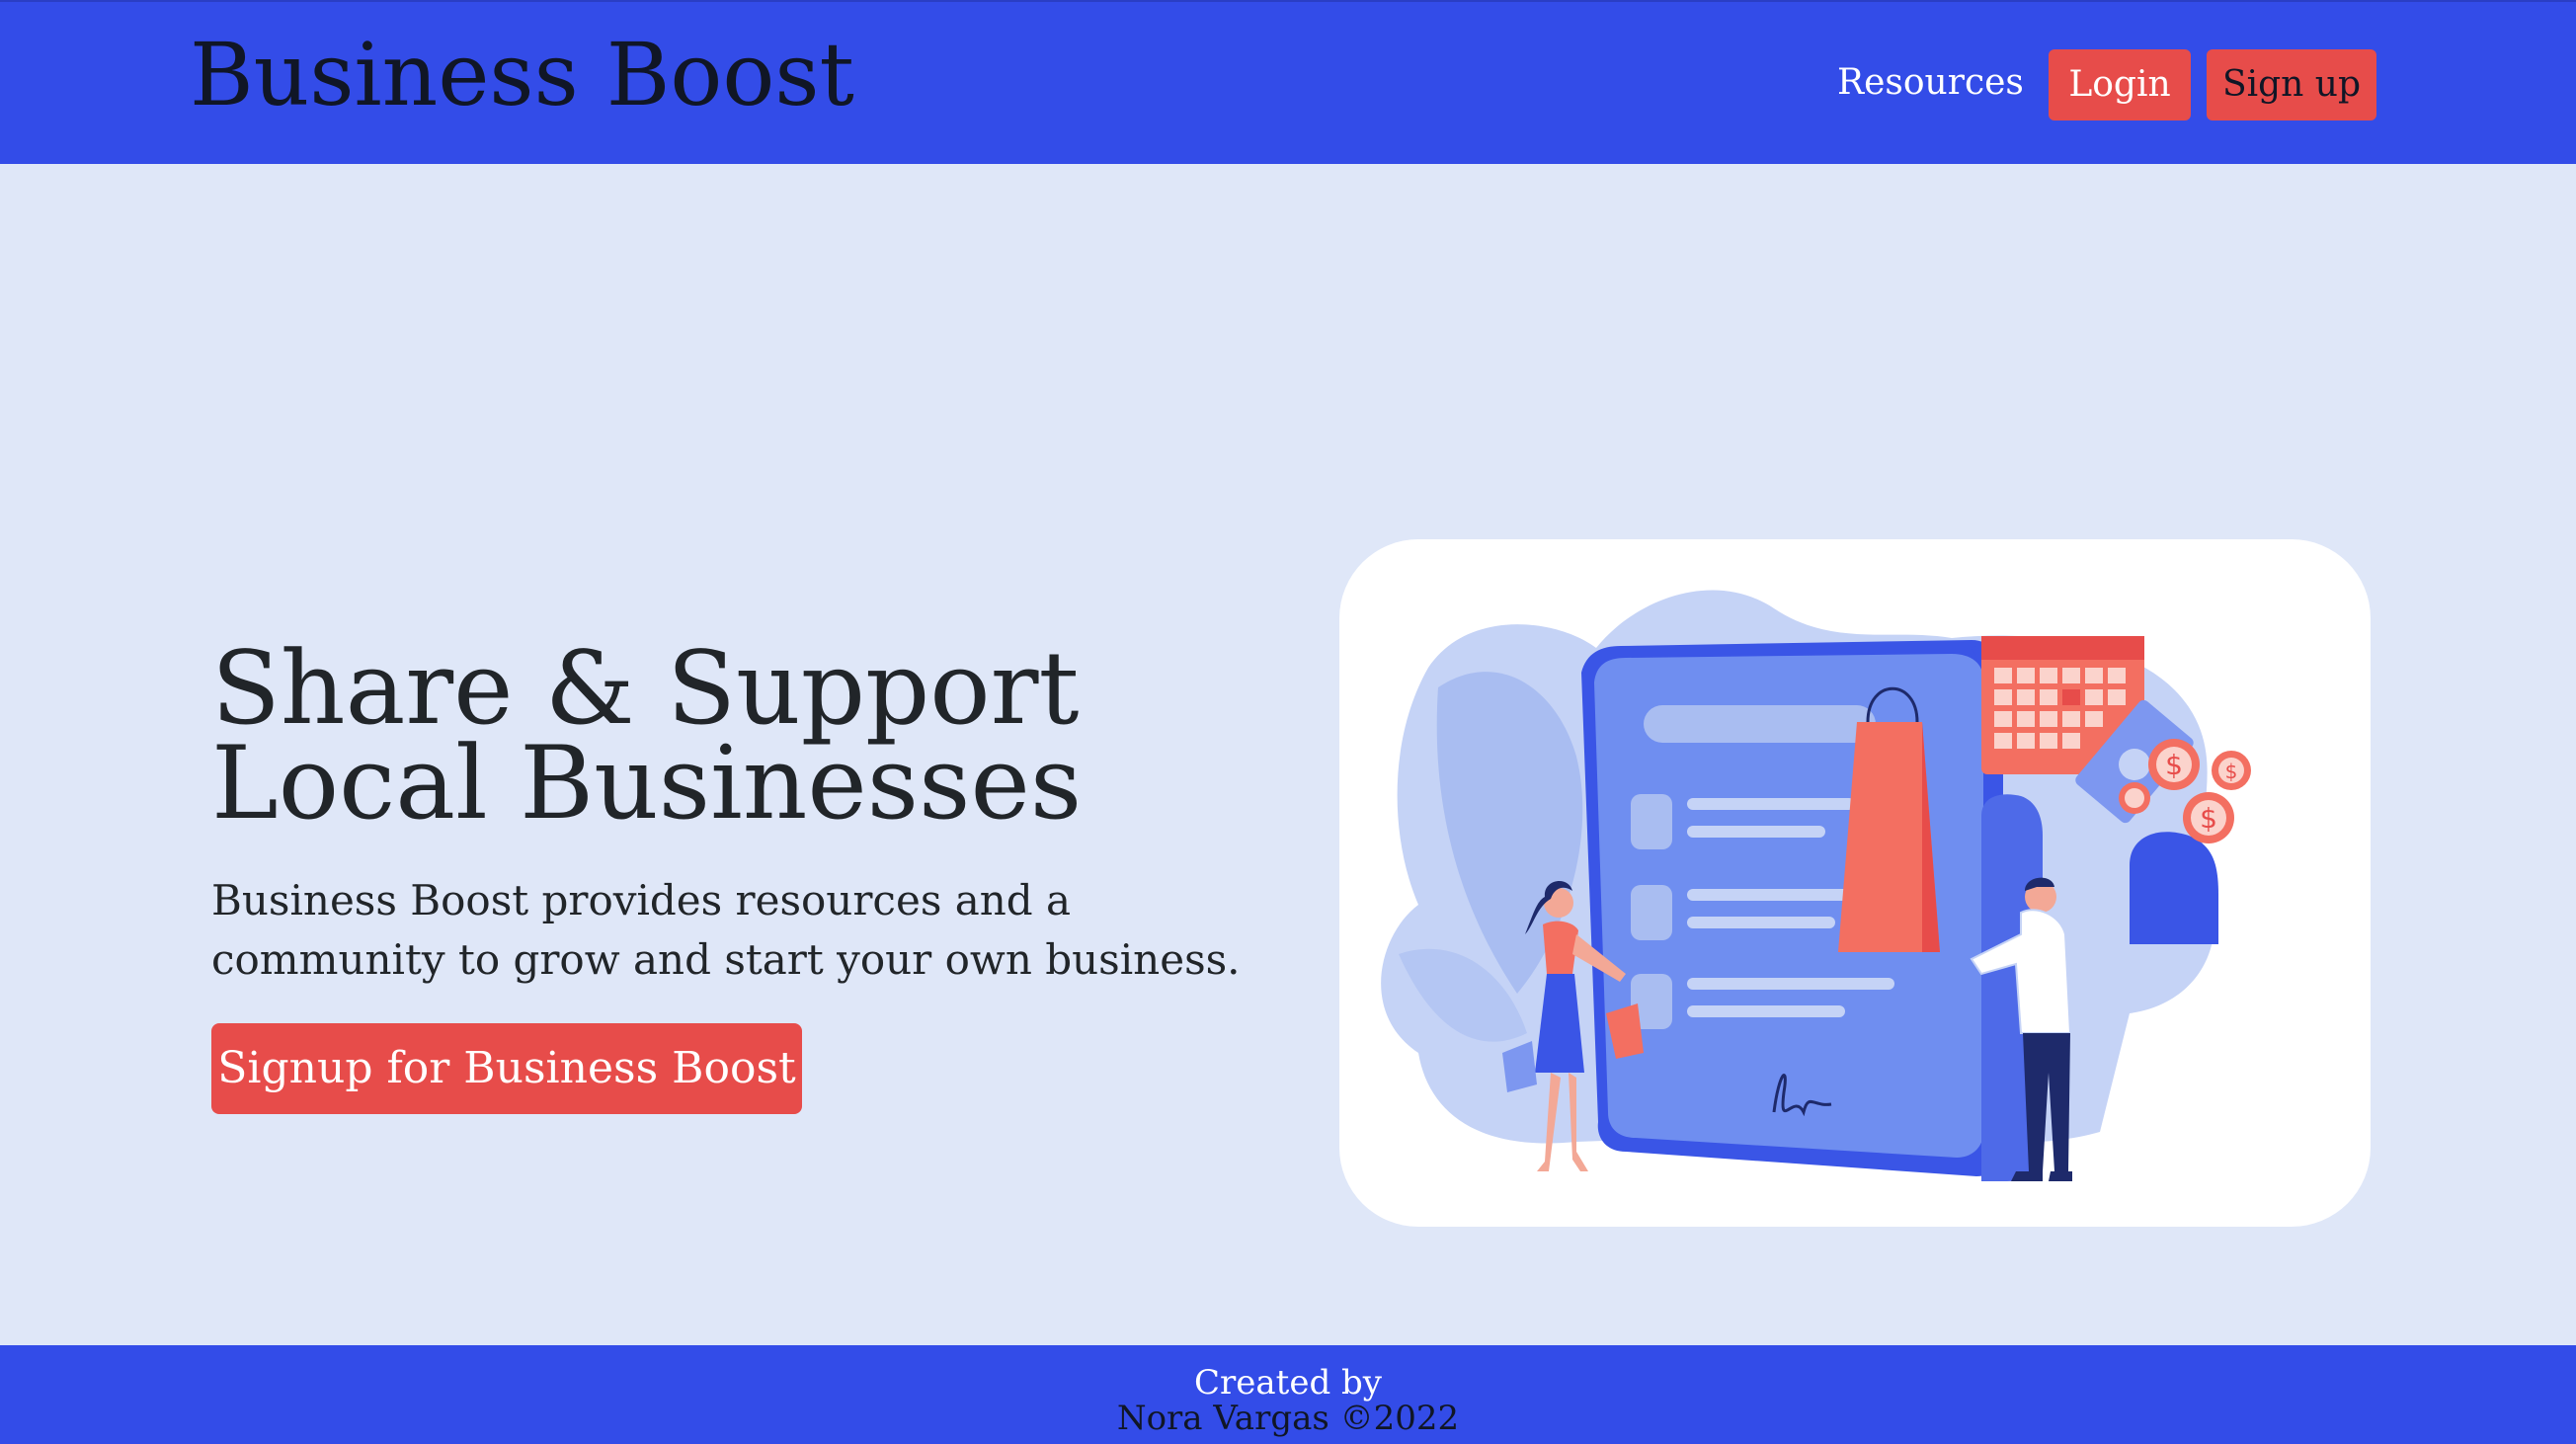  What do you see at coordinates (1792, 908) in the screenshot?
I see `document-icon` at bounding box center [1792, 908].